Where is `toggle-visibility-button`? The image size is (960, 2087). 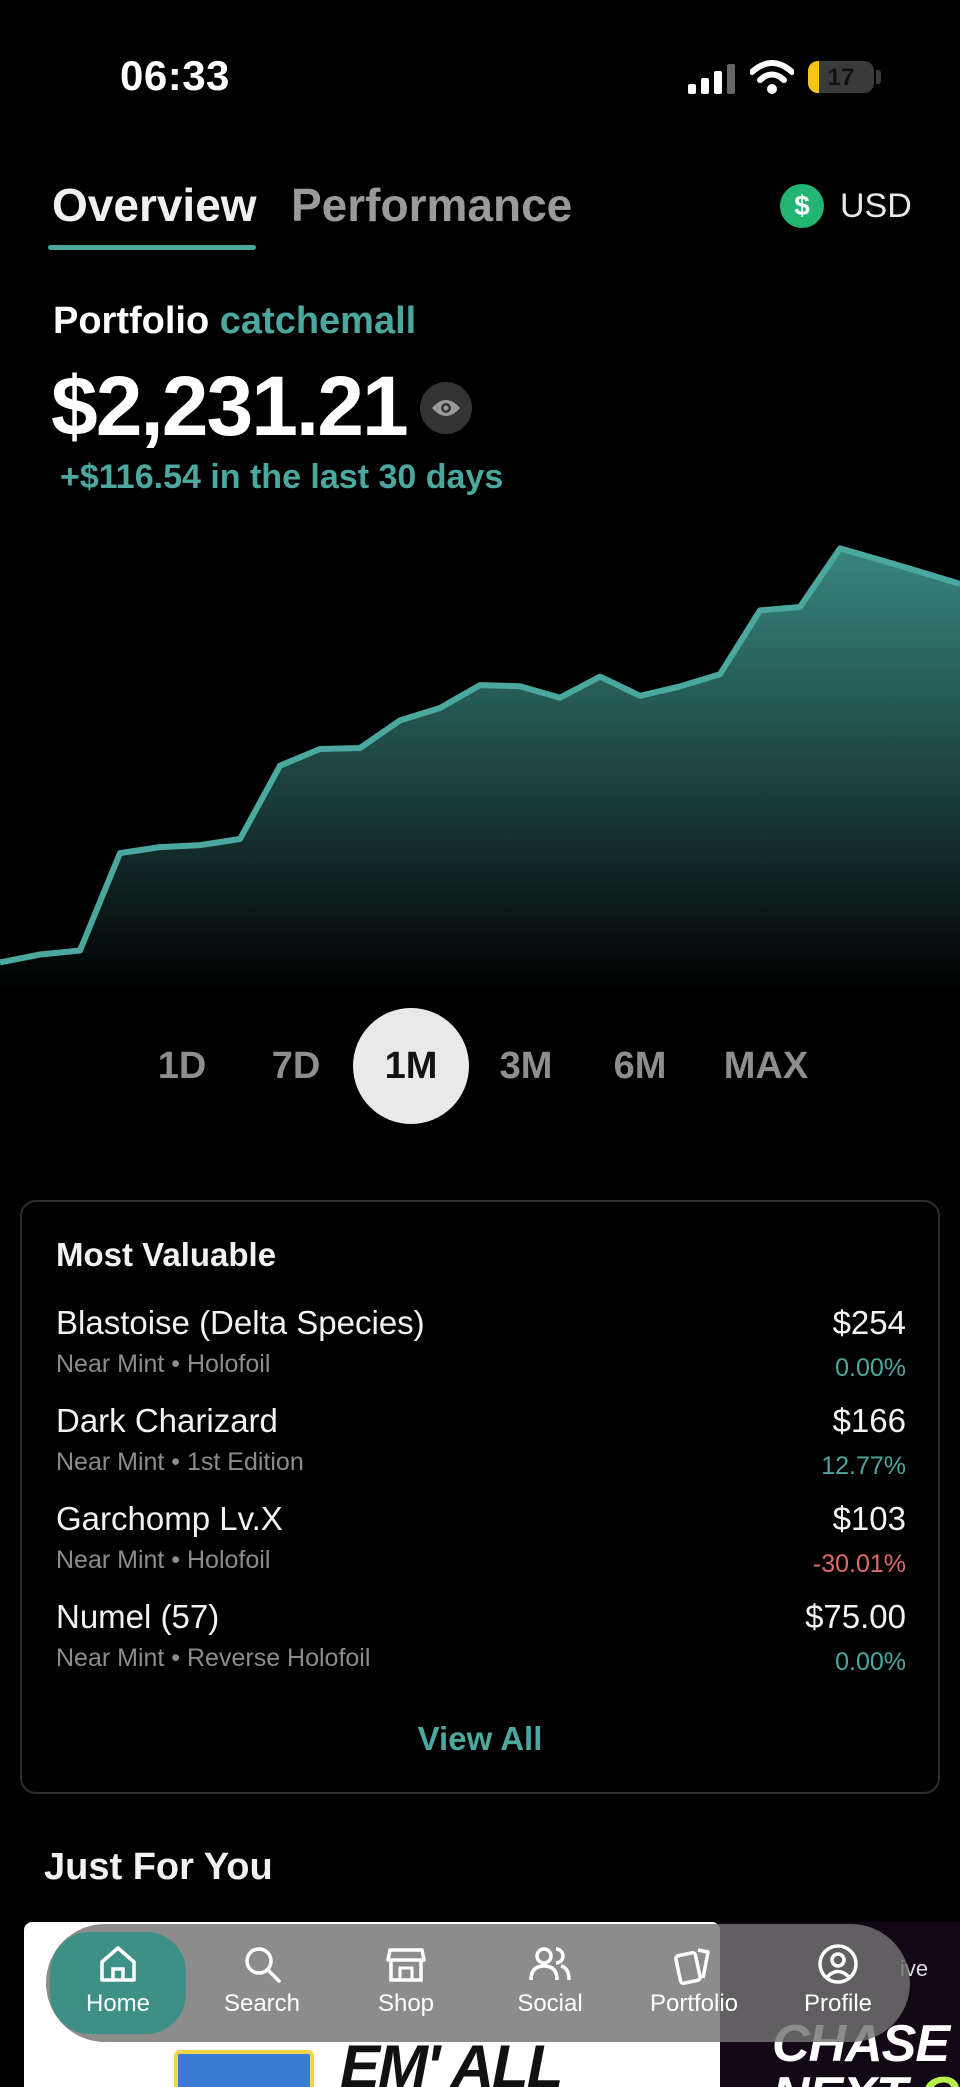 toggle-visibility-button is located at coordinates (446, 408).